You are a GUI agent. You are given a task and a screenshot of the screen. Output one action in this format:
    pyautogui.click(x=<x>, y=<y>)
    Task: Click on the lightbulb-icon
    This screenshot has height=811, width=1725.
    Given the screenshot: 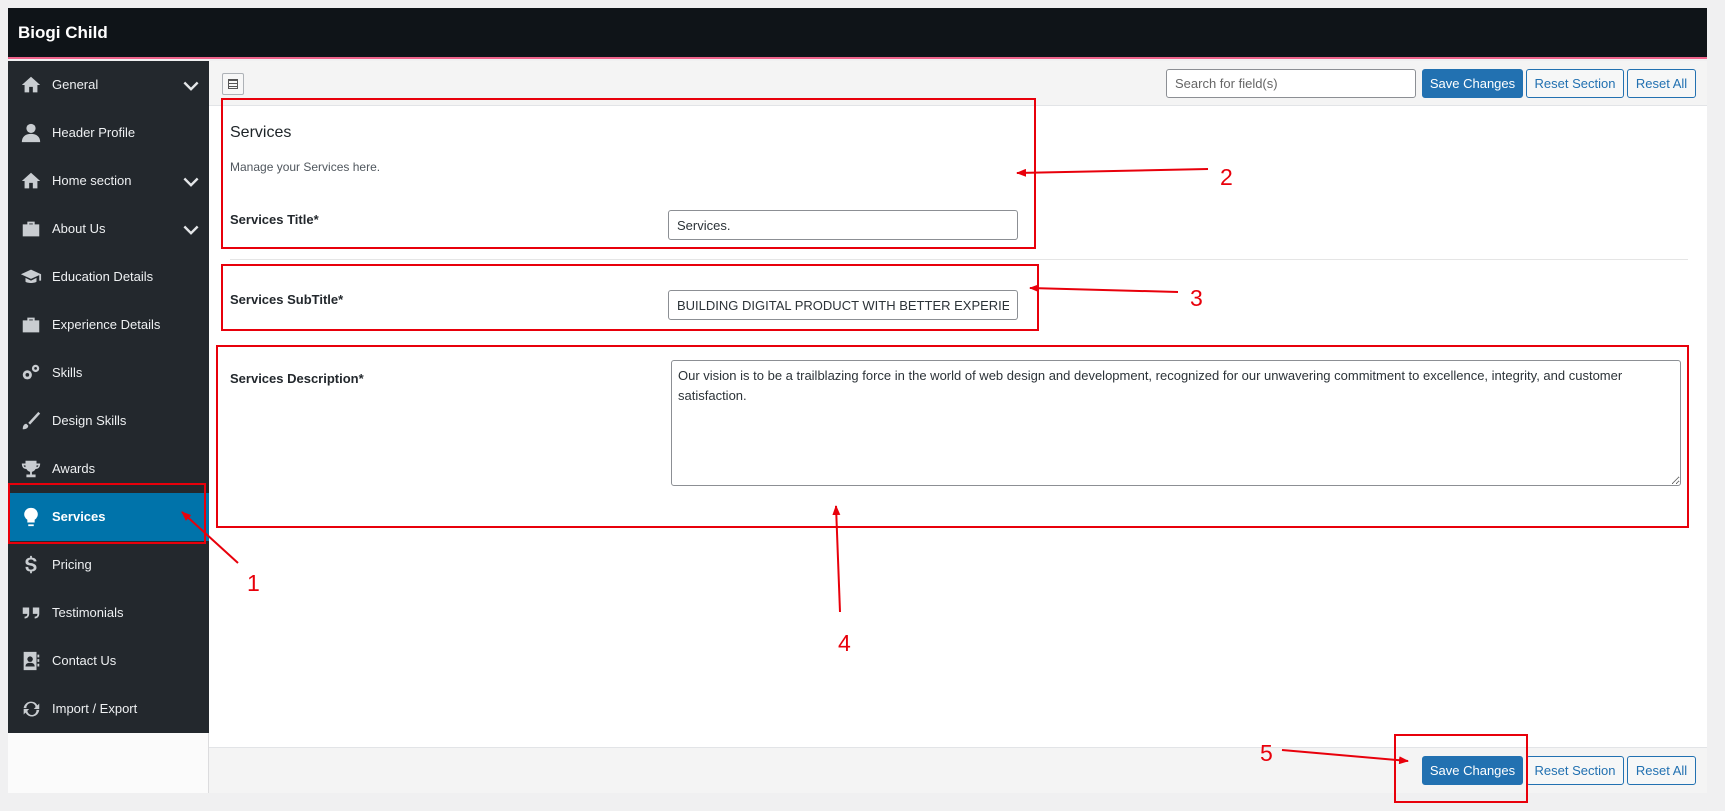 What is the action you would take?
    pyautogui.click(x=31, y=517)
    